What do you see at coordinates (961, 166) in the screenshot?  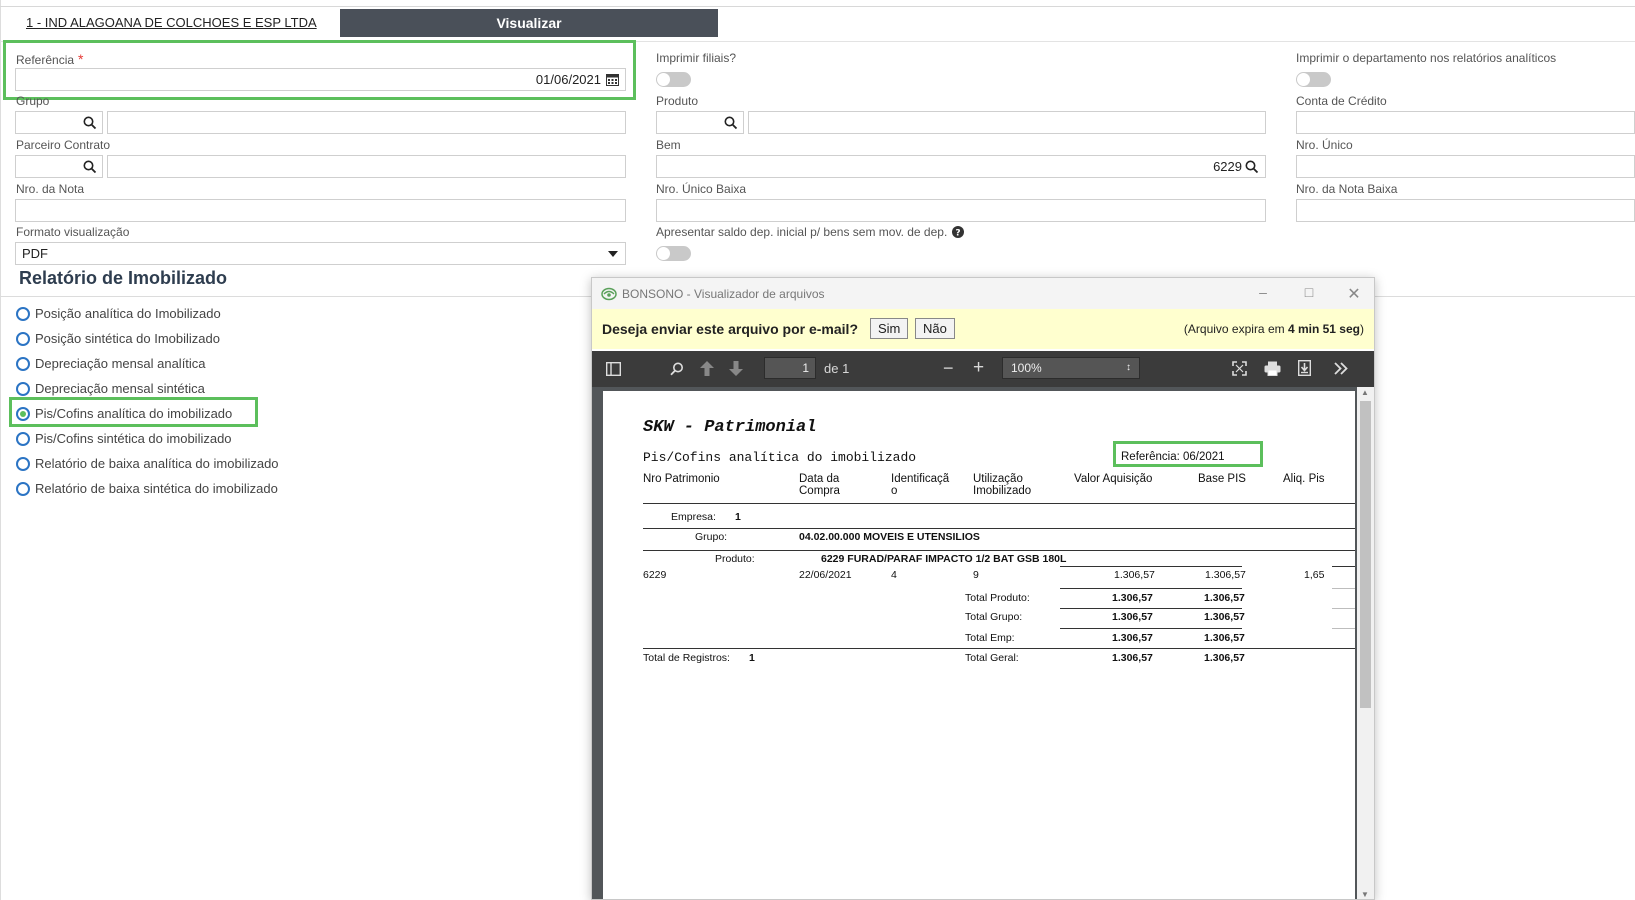 I see `bem-input: 6229` at bounding box center [961, 166].